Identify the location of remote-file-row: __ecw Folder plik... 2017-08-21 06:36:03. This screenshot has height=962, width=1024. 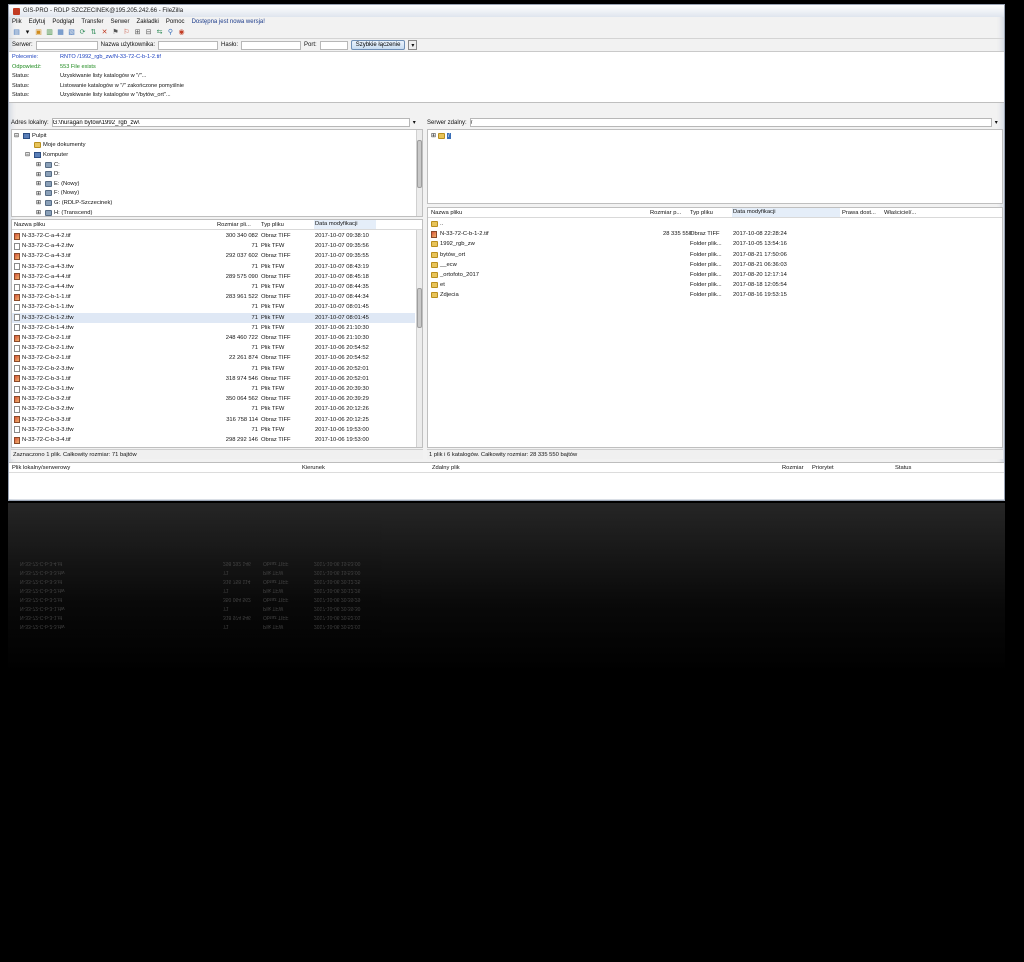
(715, 265).